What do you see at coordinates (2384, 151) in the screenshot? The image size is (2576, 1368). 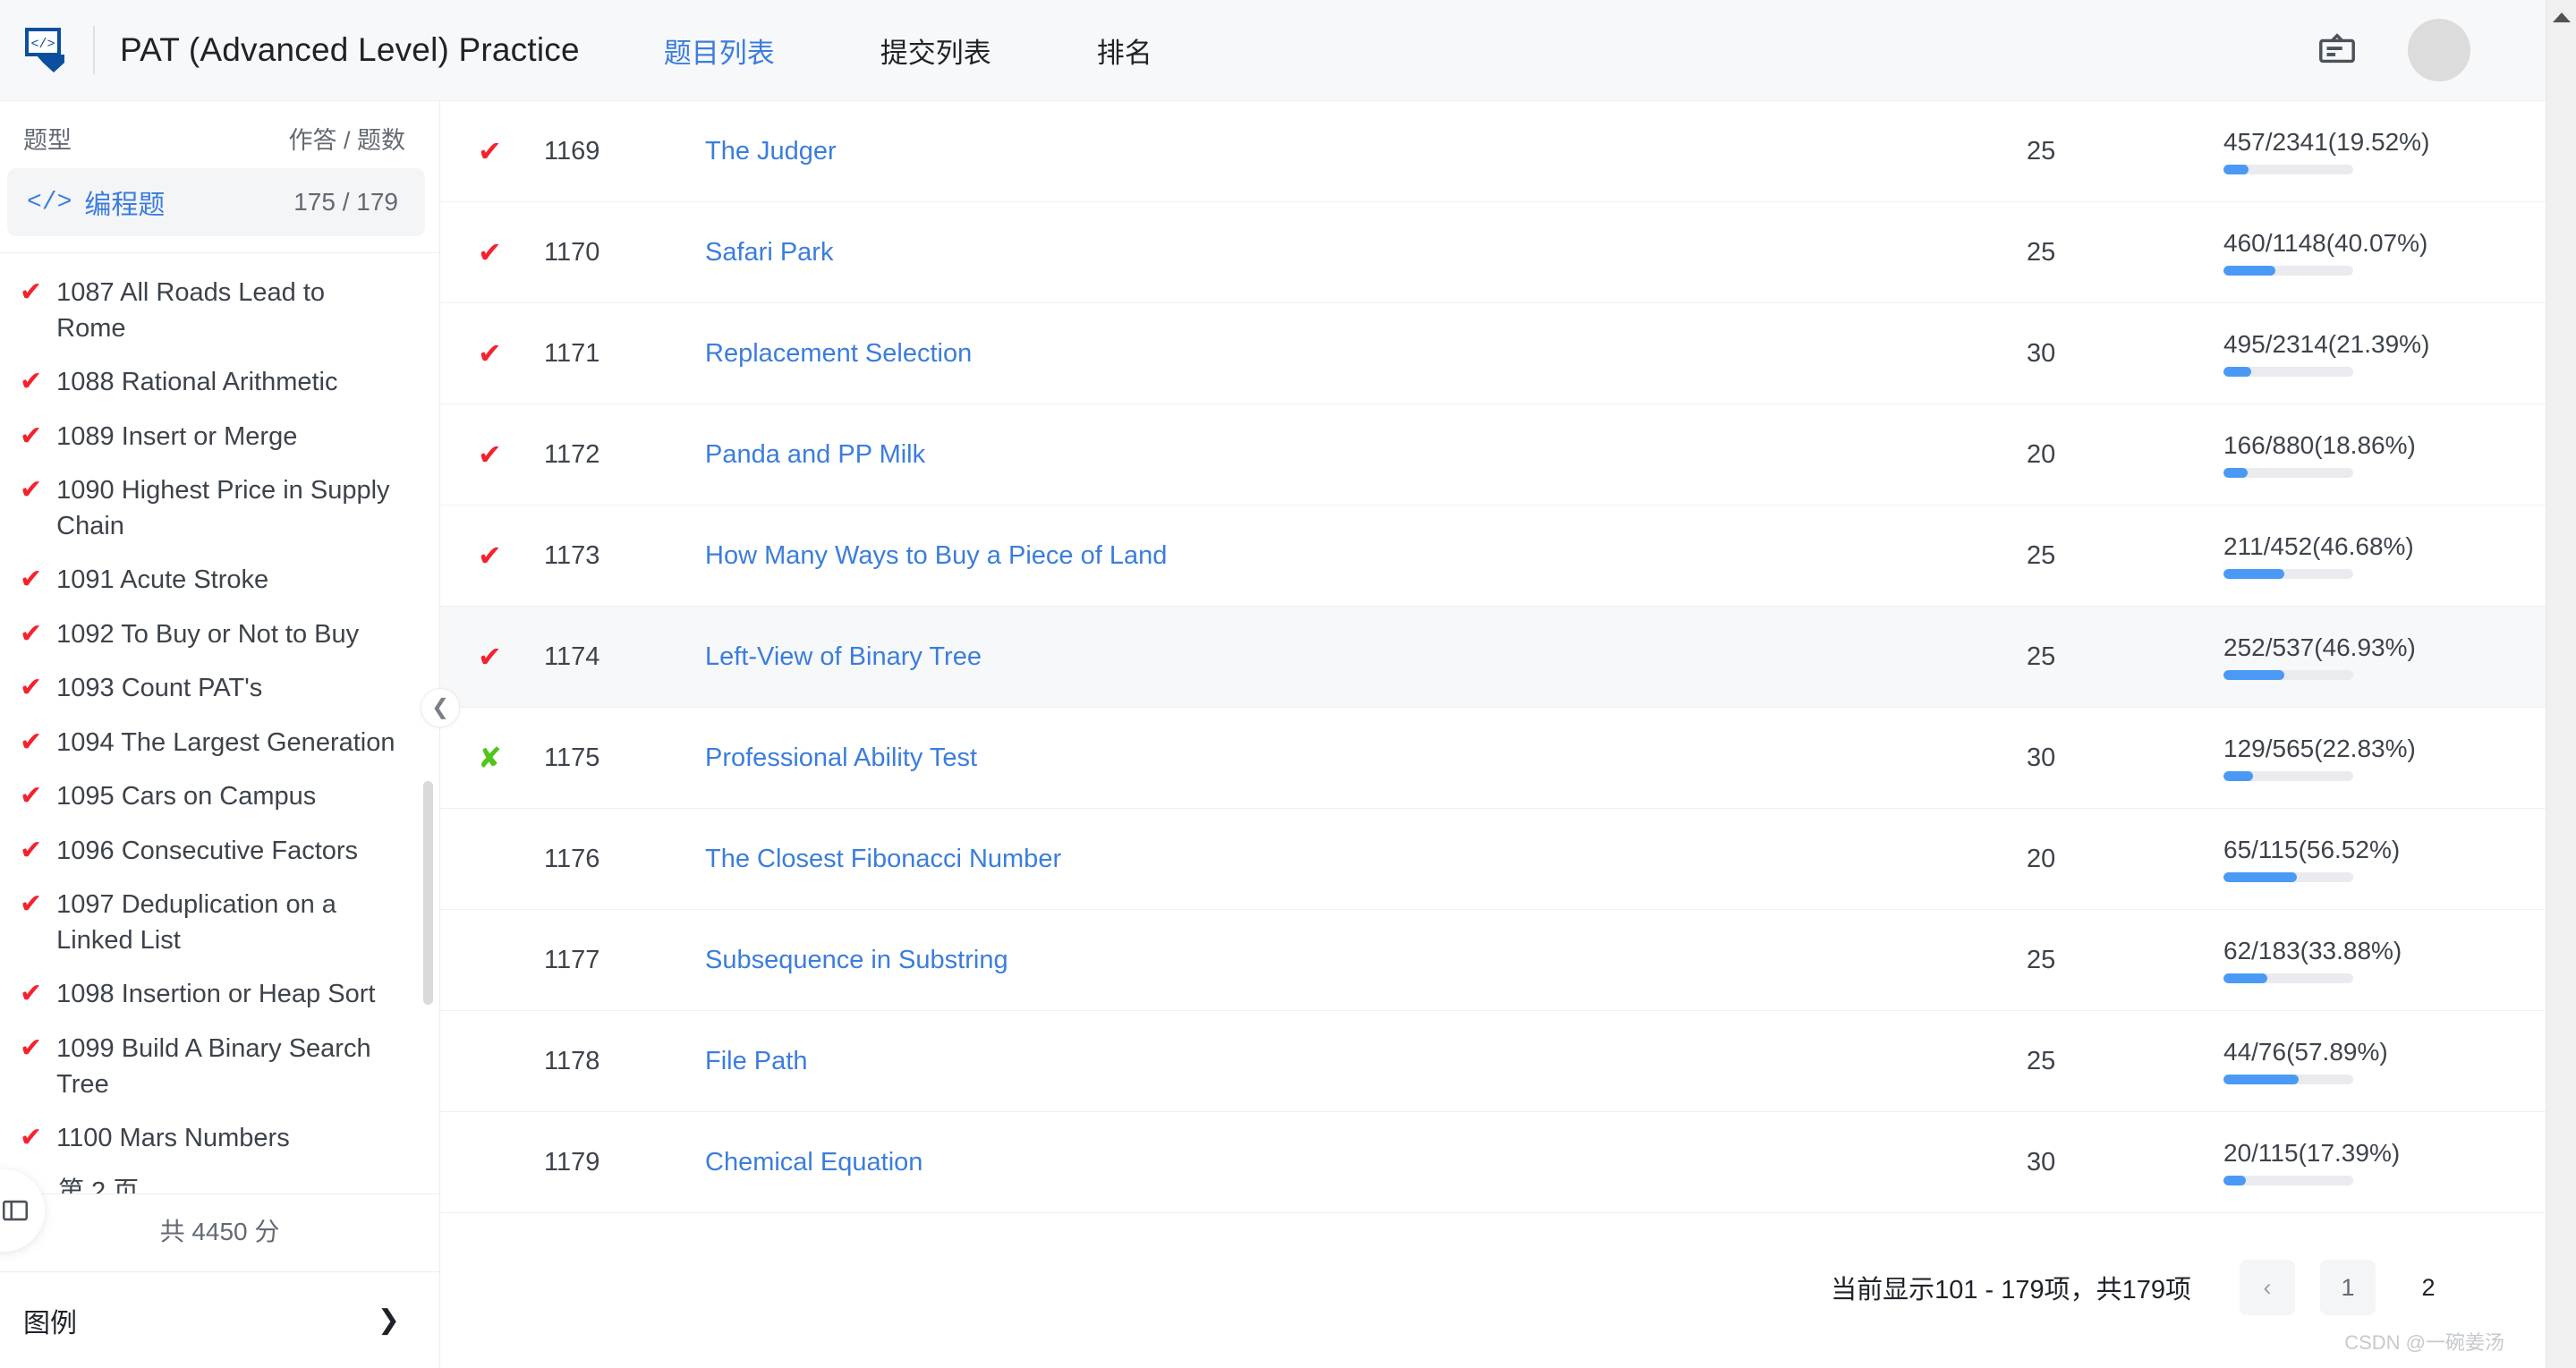 I see `pass-rate-cell: 457/2341(19.52%)` at bounding box center [2384, 151].